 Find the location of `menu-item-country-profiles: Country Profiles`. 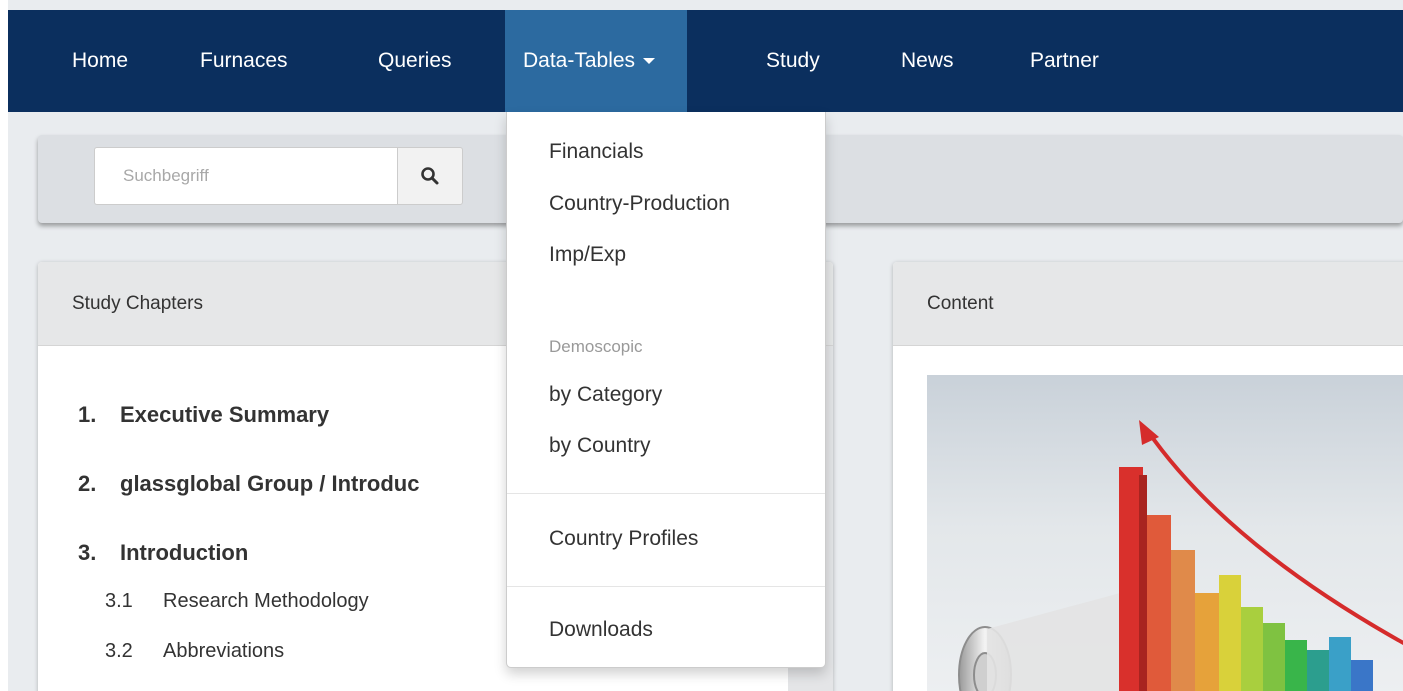

menu-item-country-profiles: Country Profiles is located at coordinates (623, 539).